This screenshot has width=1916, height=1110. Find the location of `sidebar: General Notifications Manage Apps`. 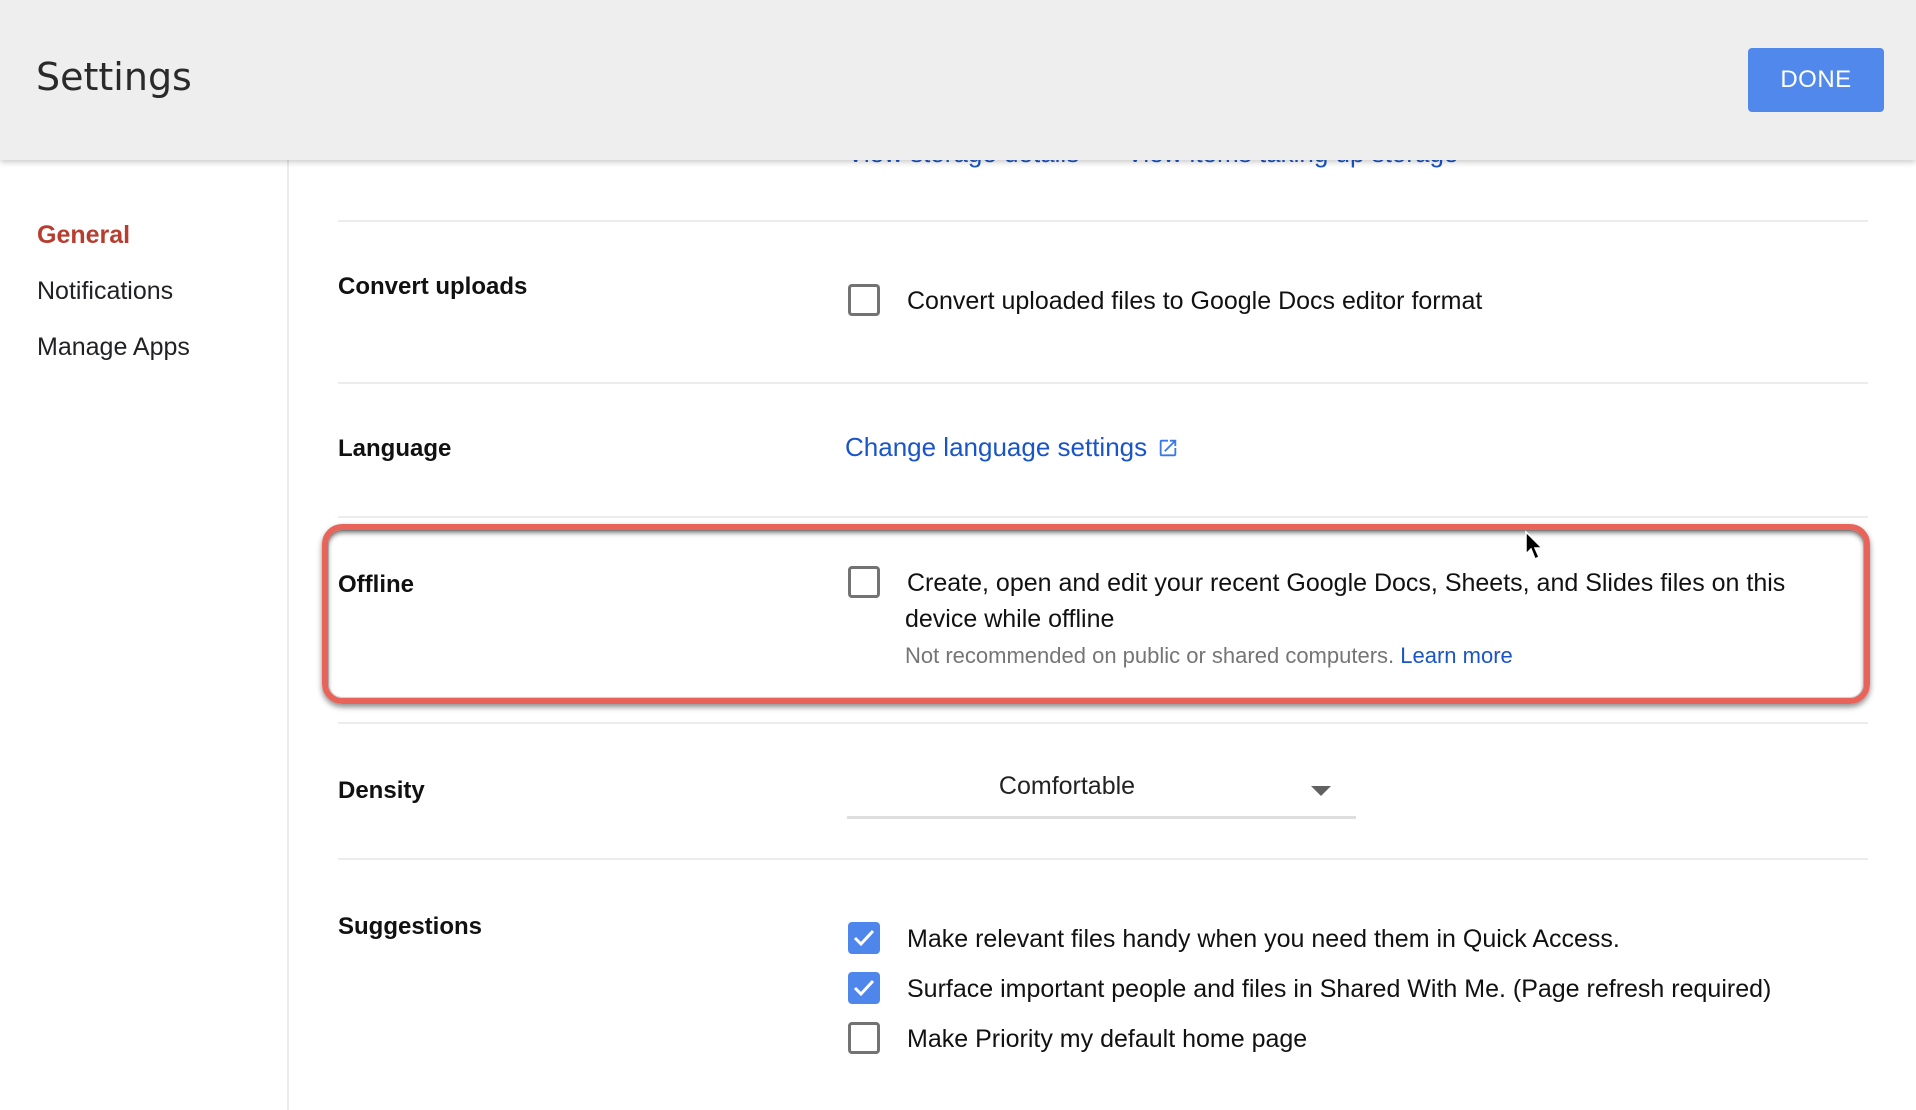

sidebar: General Notifications Manage Apps is located at coordinates (144, 635).